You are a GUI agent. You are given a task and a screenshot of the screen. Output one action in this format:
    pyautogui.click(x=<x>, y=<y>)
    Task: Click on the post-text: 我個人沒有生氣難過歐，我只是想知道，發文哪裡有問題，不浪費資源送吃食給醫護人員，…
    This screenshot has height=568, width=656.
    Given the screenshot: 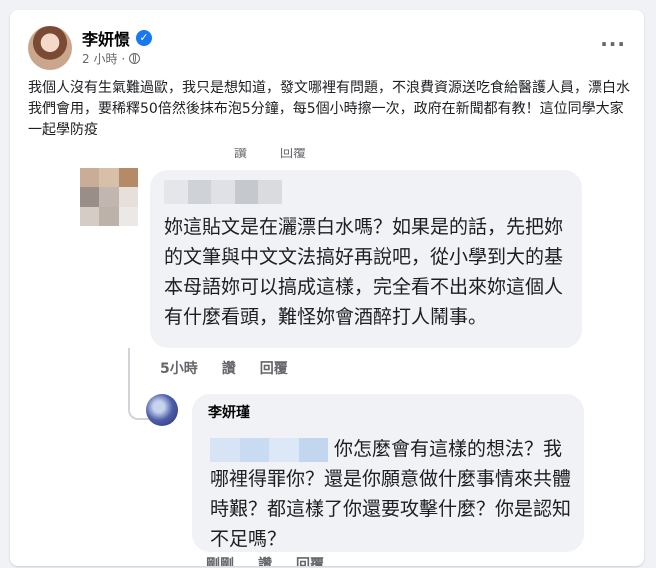 What is the action you would take?
    pyautogui.click(x=329, y=109)
    